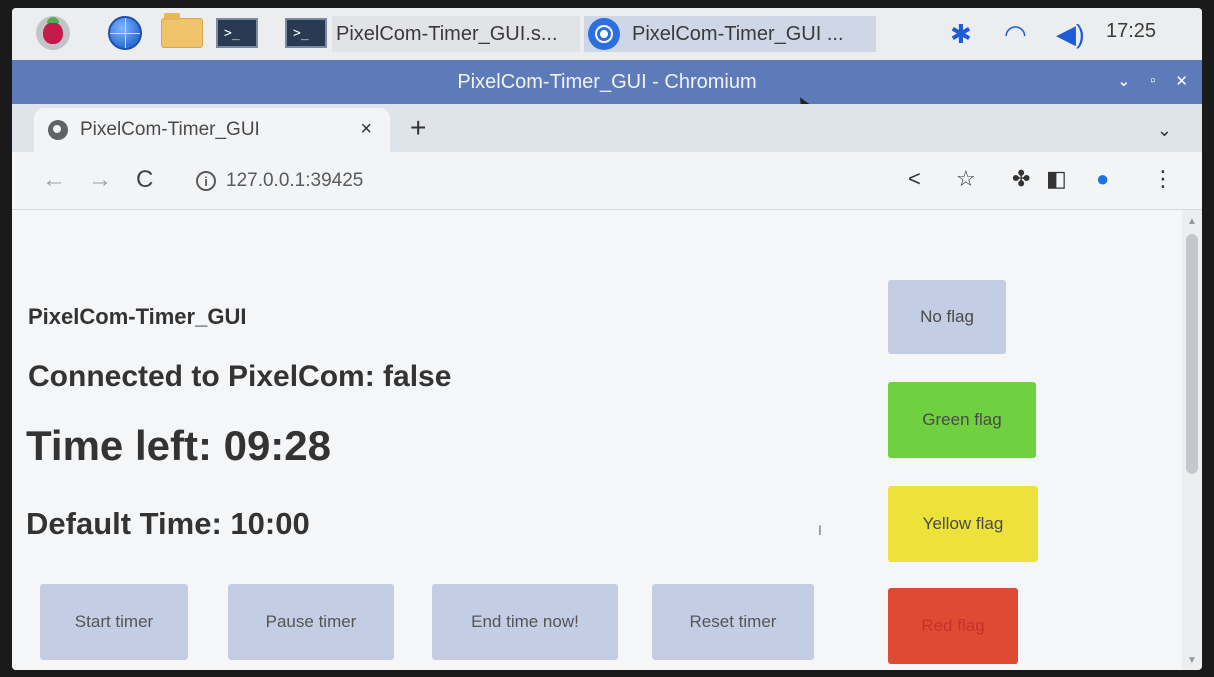  I want to click on page-scrollbar: ▲ ▼, so click(1192, 440).